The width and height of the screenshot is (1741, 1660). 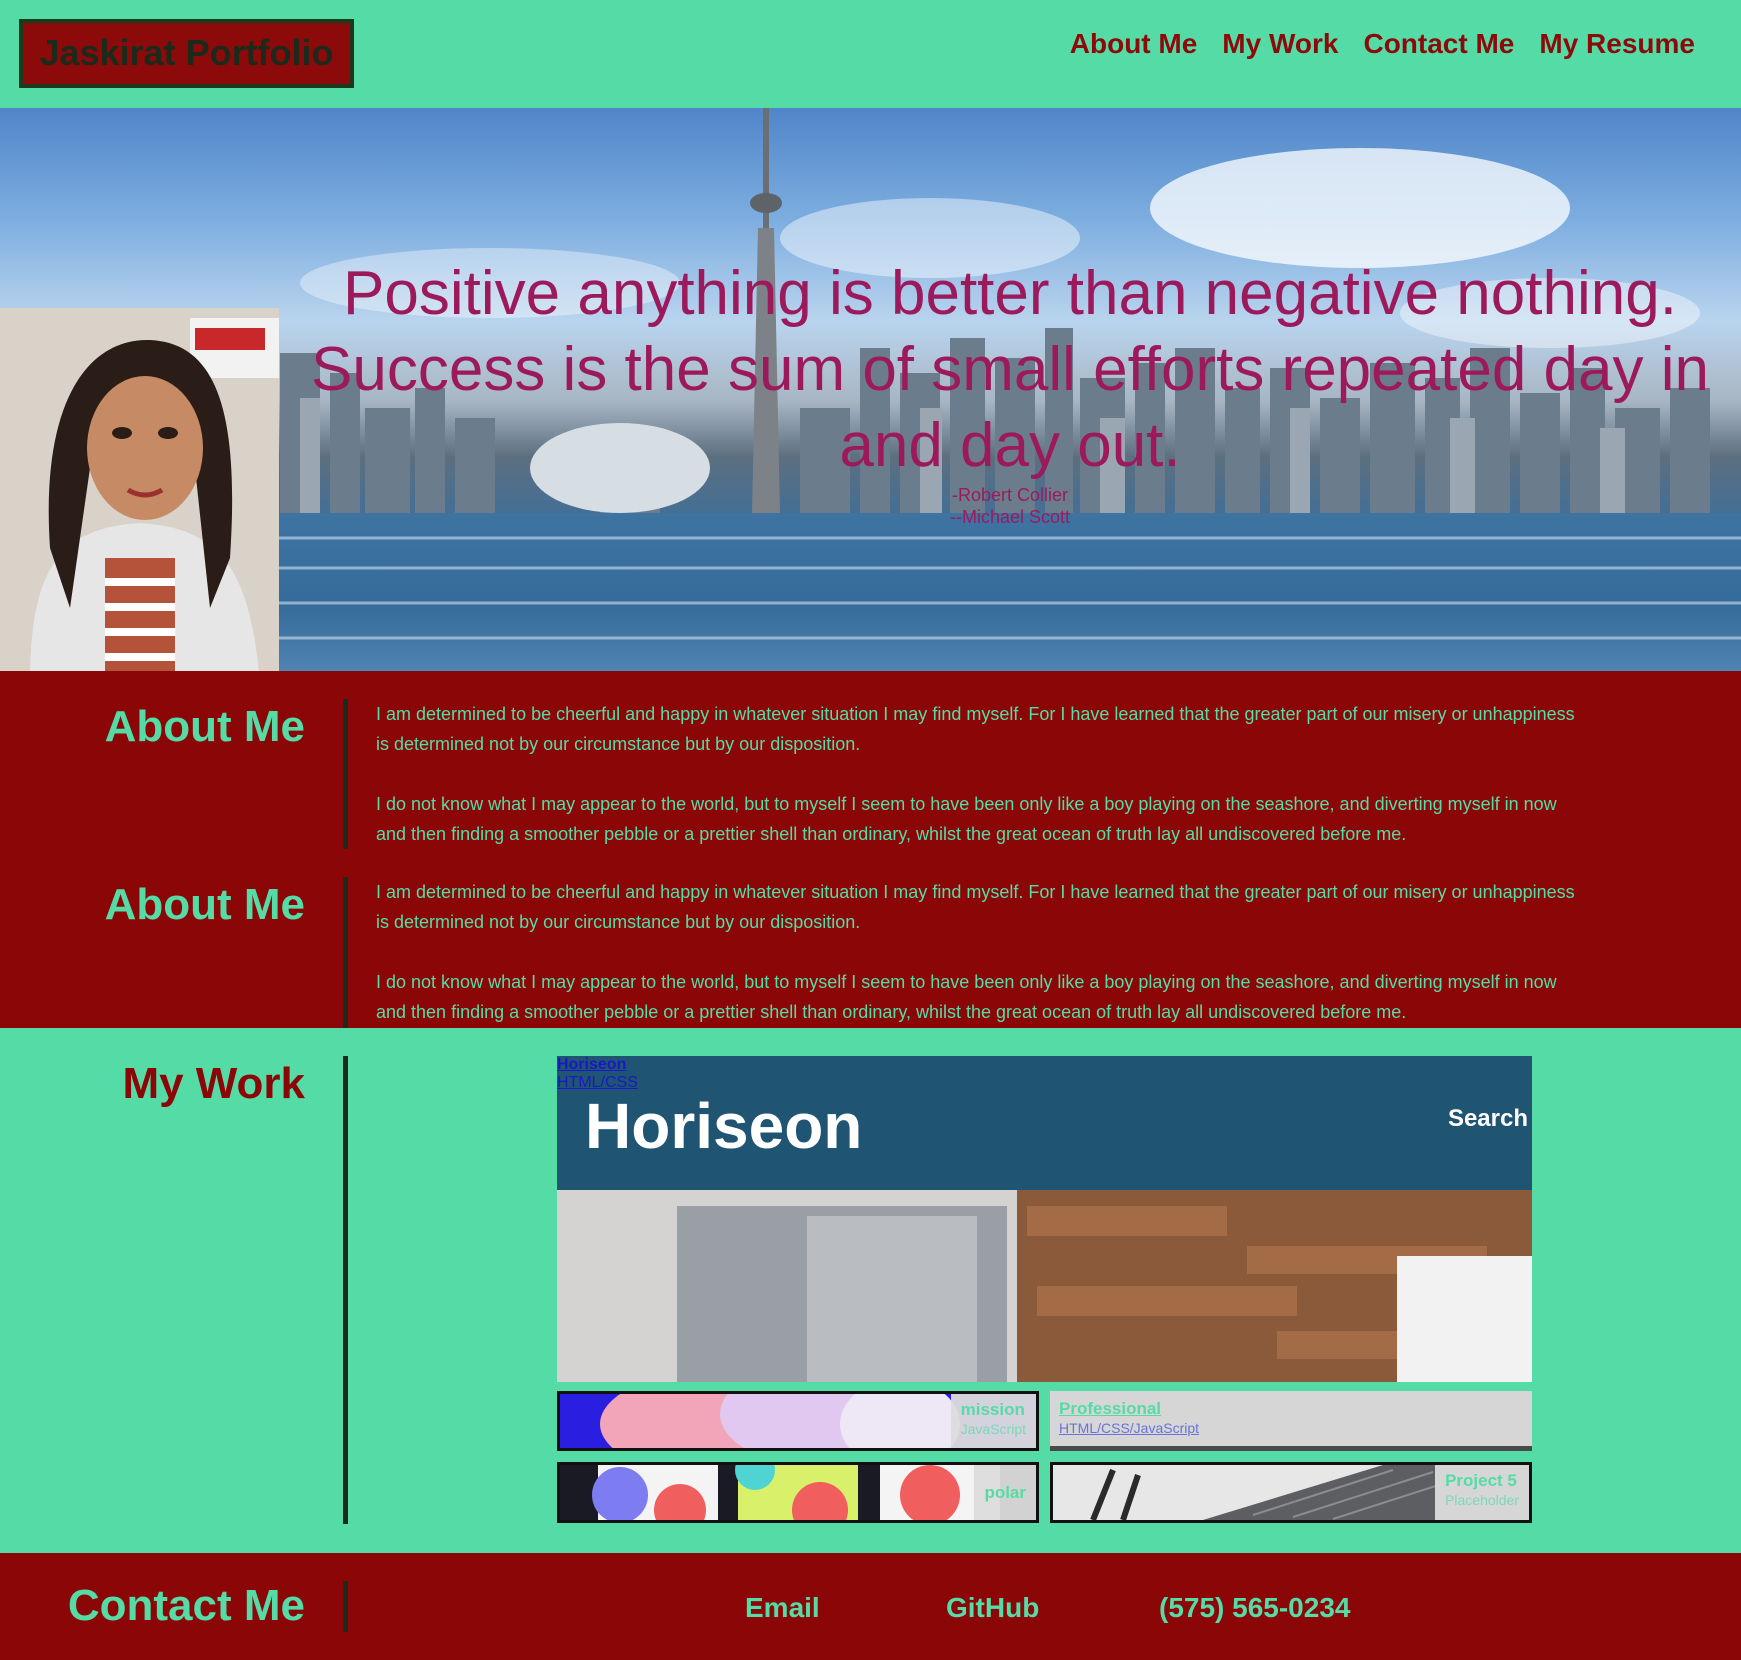 What do you see at coordinates (1044, 1219) in the screenshot?
I see `project-horiseon: Horiseon Search Horiseon HTML/CSS` at bounding box center [1044, 1219].